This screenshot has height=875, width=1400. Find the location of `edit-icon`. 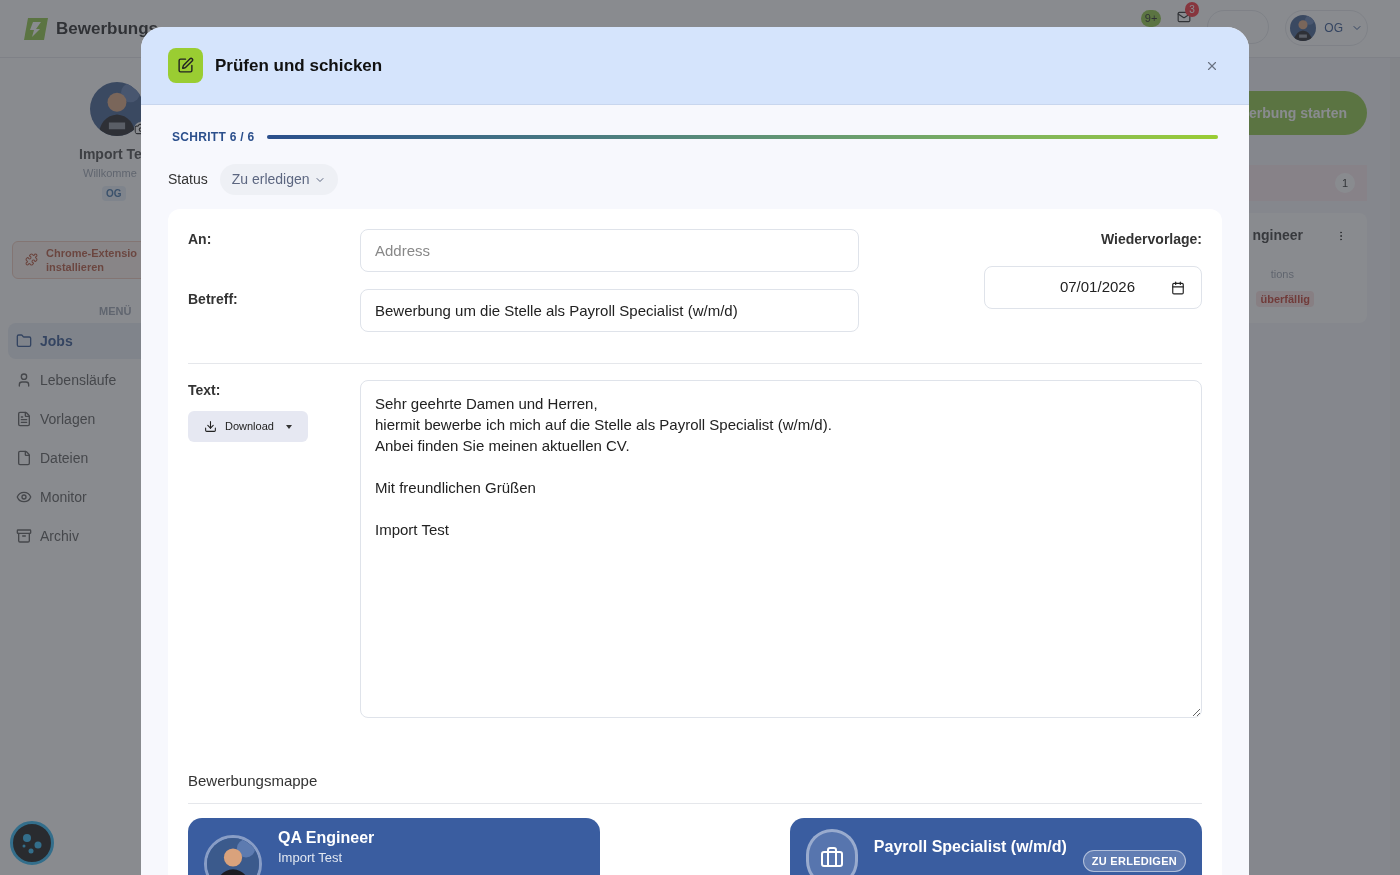

edit-icon is located at coordinates (185, 65).